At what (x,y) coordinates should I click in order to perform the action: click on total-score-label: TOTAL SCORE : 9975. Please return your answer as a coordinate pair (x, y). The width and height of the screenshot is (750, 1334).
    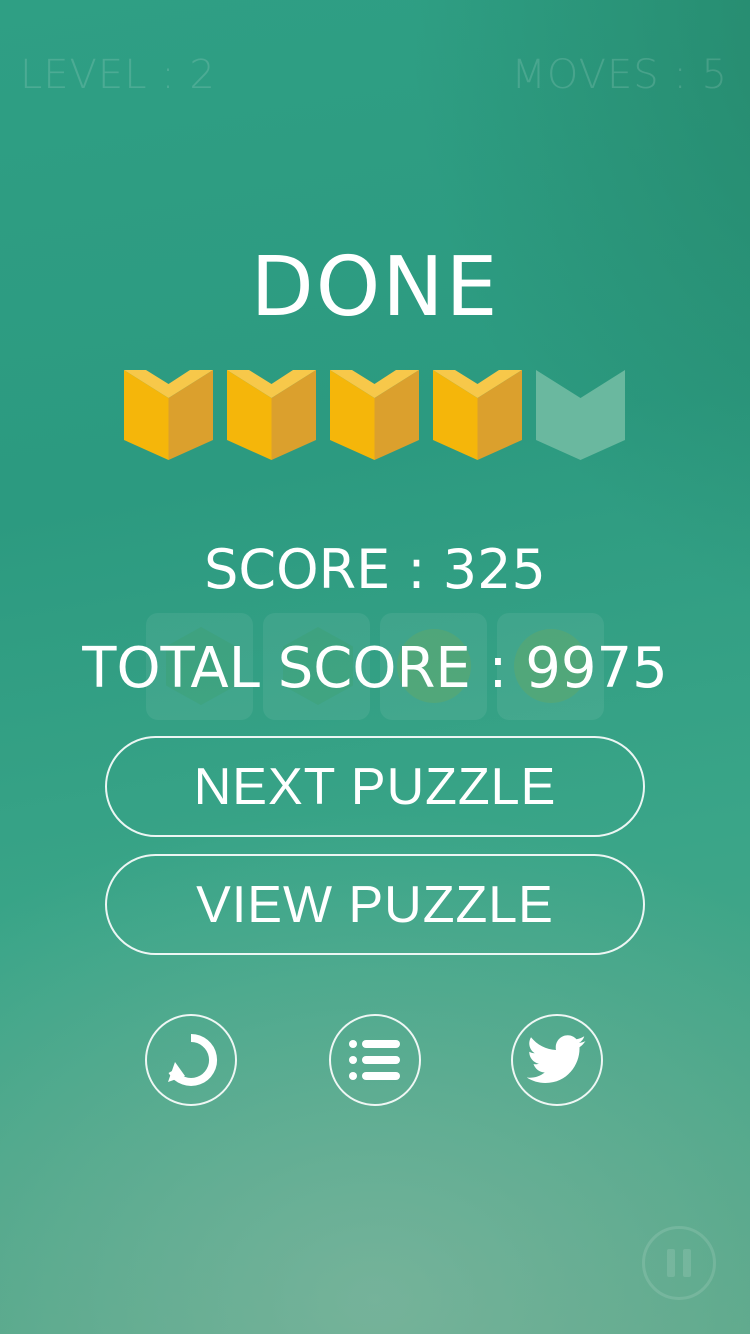
    Looking at the image, I should click on (375, 668).